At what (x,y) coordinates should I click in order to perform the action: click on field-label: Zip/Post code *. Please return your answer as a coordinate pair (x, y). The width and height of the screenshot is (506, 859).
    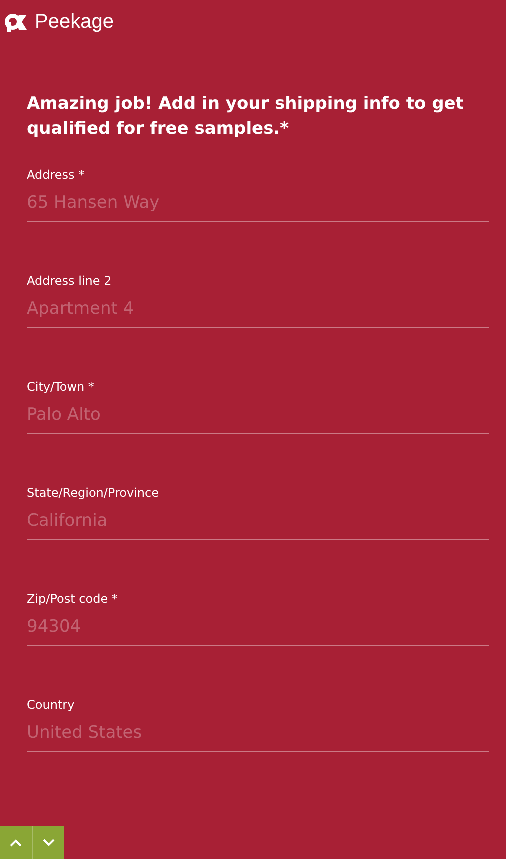
    Looking at the image, I should click on (73, 599).